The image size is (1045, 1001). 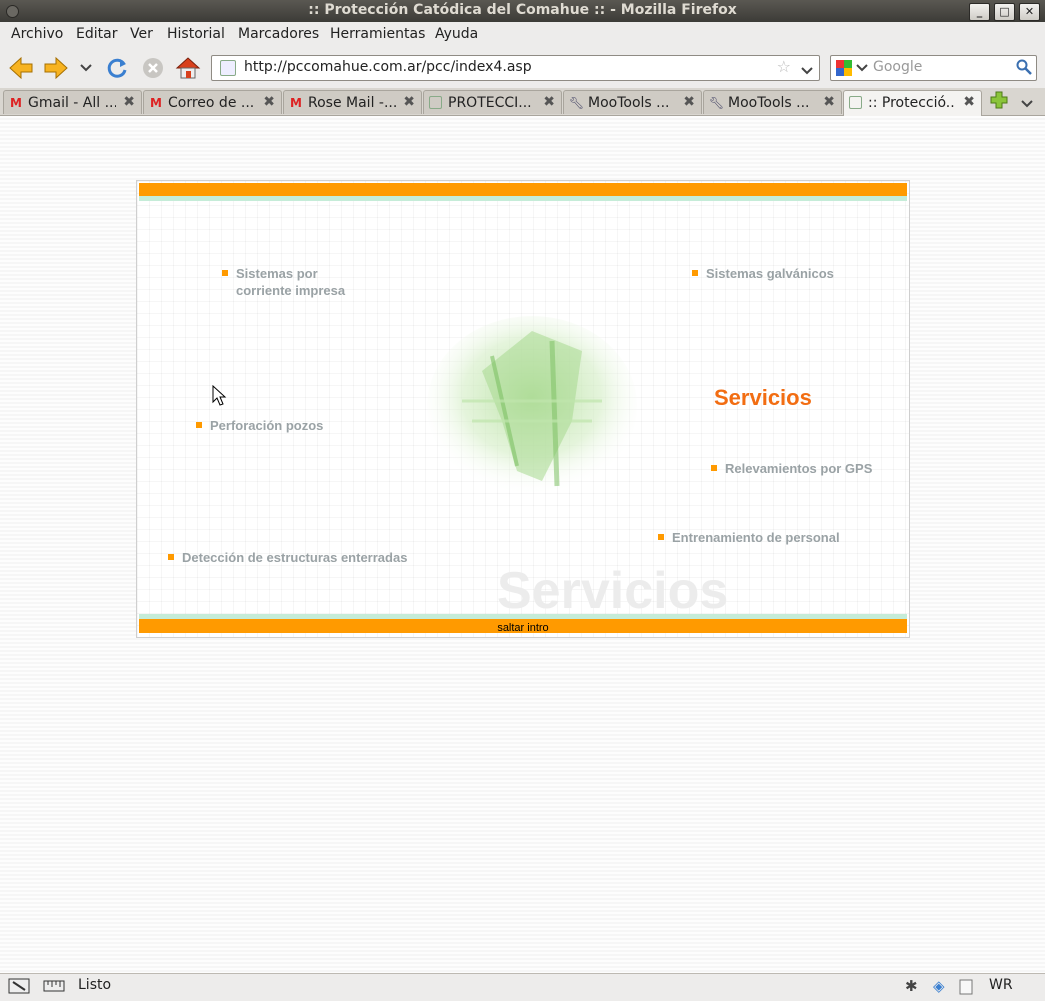 I want to click on worker-photo, so click(x=532, y=406).